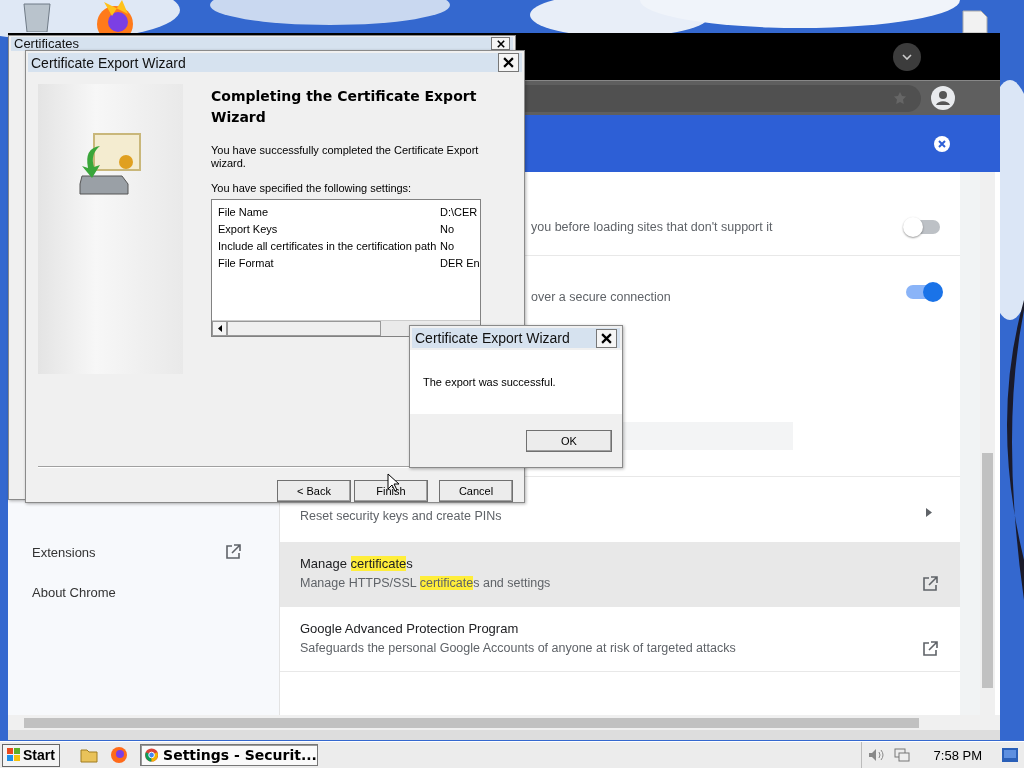 This screenshot has height=768, width=1024. Describe the element at coordinates (901, 755) in the screenshot. I see `network-icon` at that location.